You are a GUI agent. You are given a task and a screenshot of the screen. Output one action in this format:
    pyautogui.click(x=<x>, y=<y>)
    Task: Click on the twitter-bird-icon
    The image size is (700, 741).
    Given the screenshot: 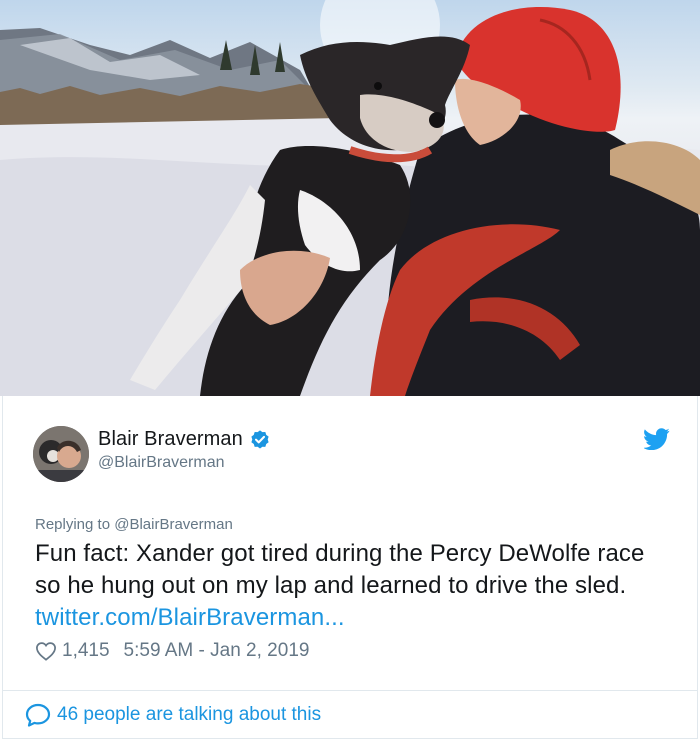 What is the action you would take?
    pyautogui.click(x=657, y=439)
    